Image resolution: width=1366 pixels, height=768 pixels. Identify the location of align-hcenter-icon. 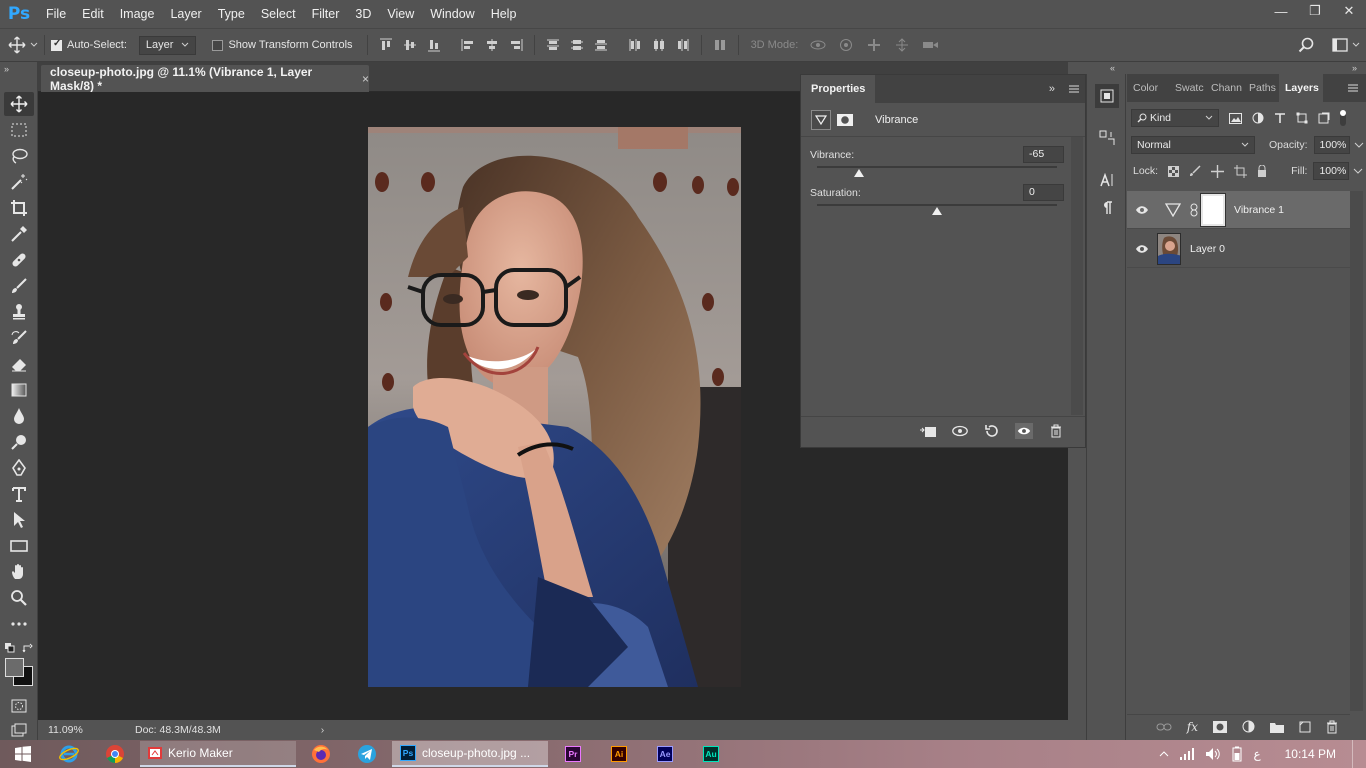
(492, 45).